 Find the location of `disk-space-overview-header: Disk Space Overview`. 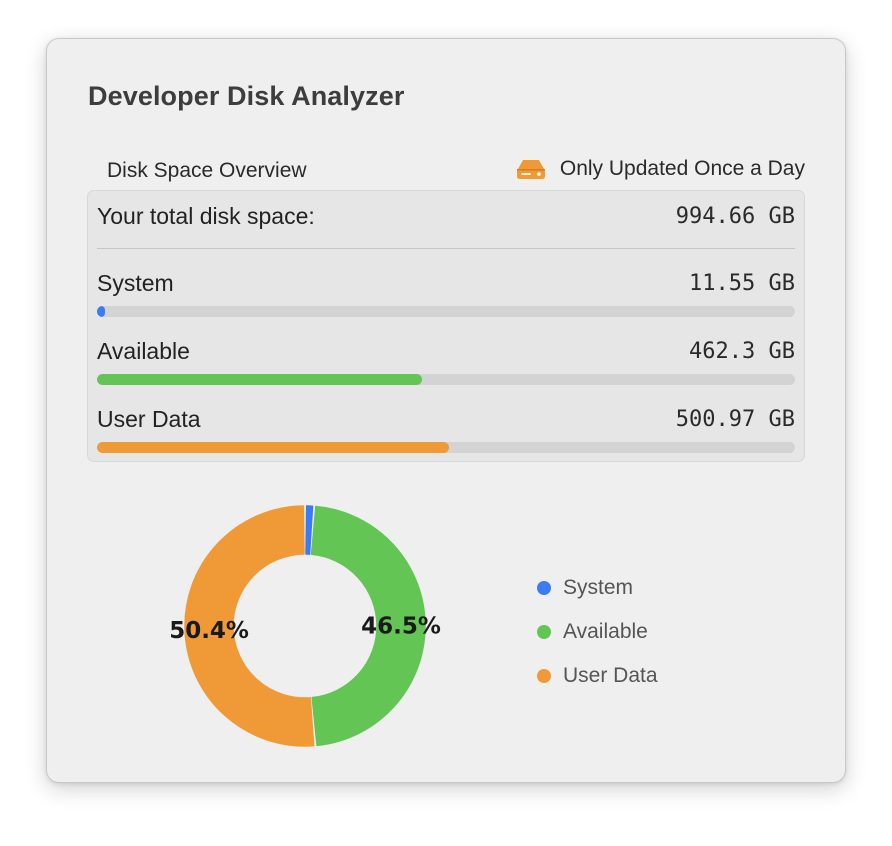

disk-space-overview-header: Disk Space Overview is located at coordinates (207, 170).